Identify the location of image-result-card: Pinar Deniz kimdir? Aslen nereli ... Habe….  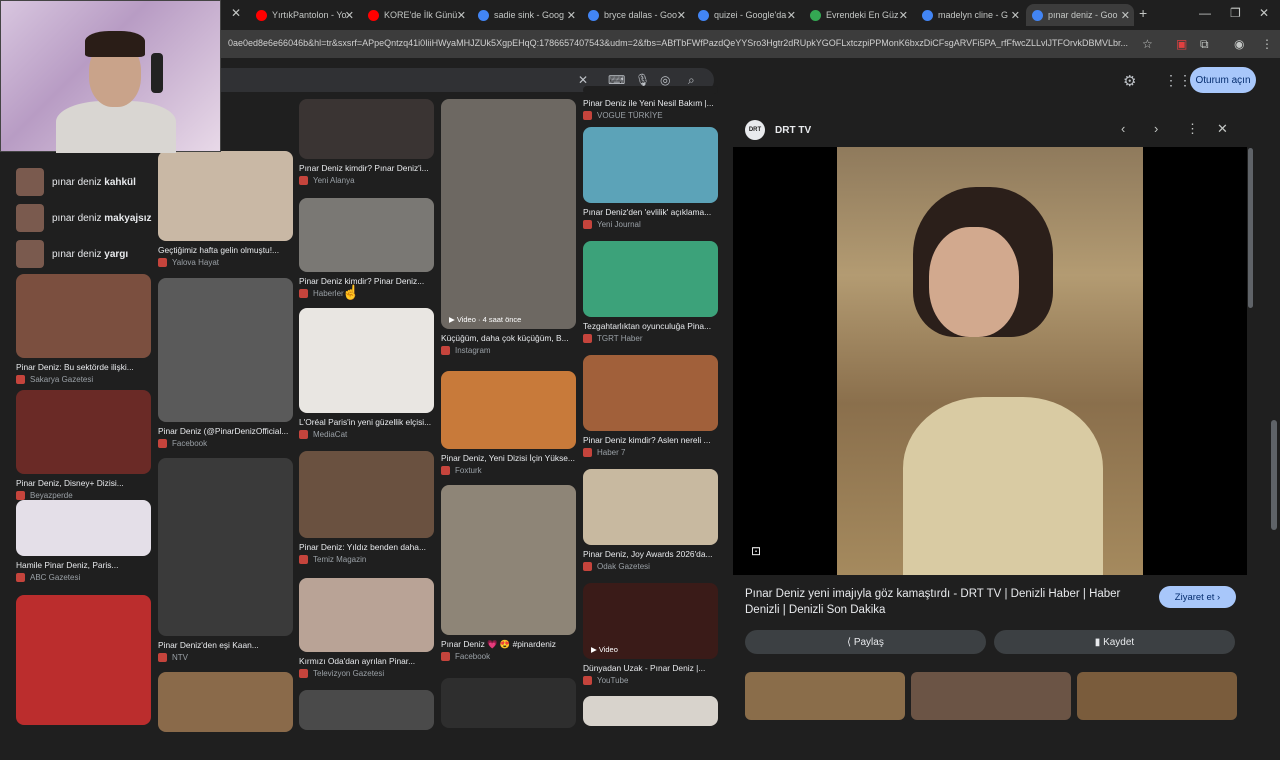
(650, 407).